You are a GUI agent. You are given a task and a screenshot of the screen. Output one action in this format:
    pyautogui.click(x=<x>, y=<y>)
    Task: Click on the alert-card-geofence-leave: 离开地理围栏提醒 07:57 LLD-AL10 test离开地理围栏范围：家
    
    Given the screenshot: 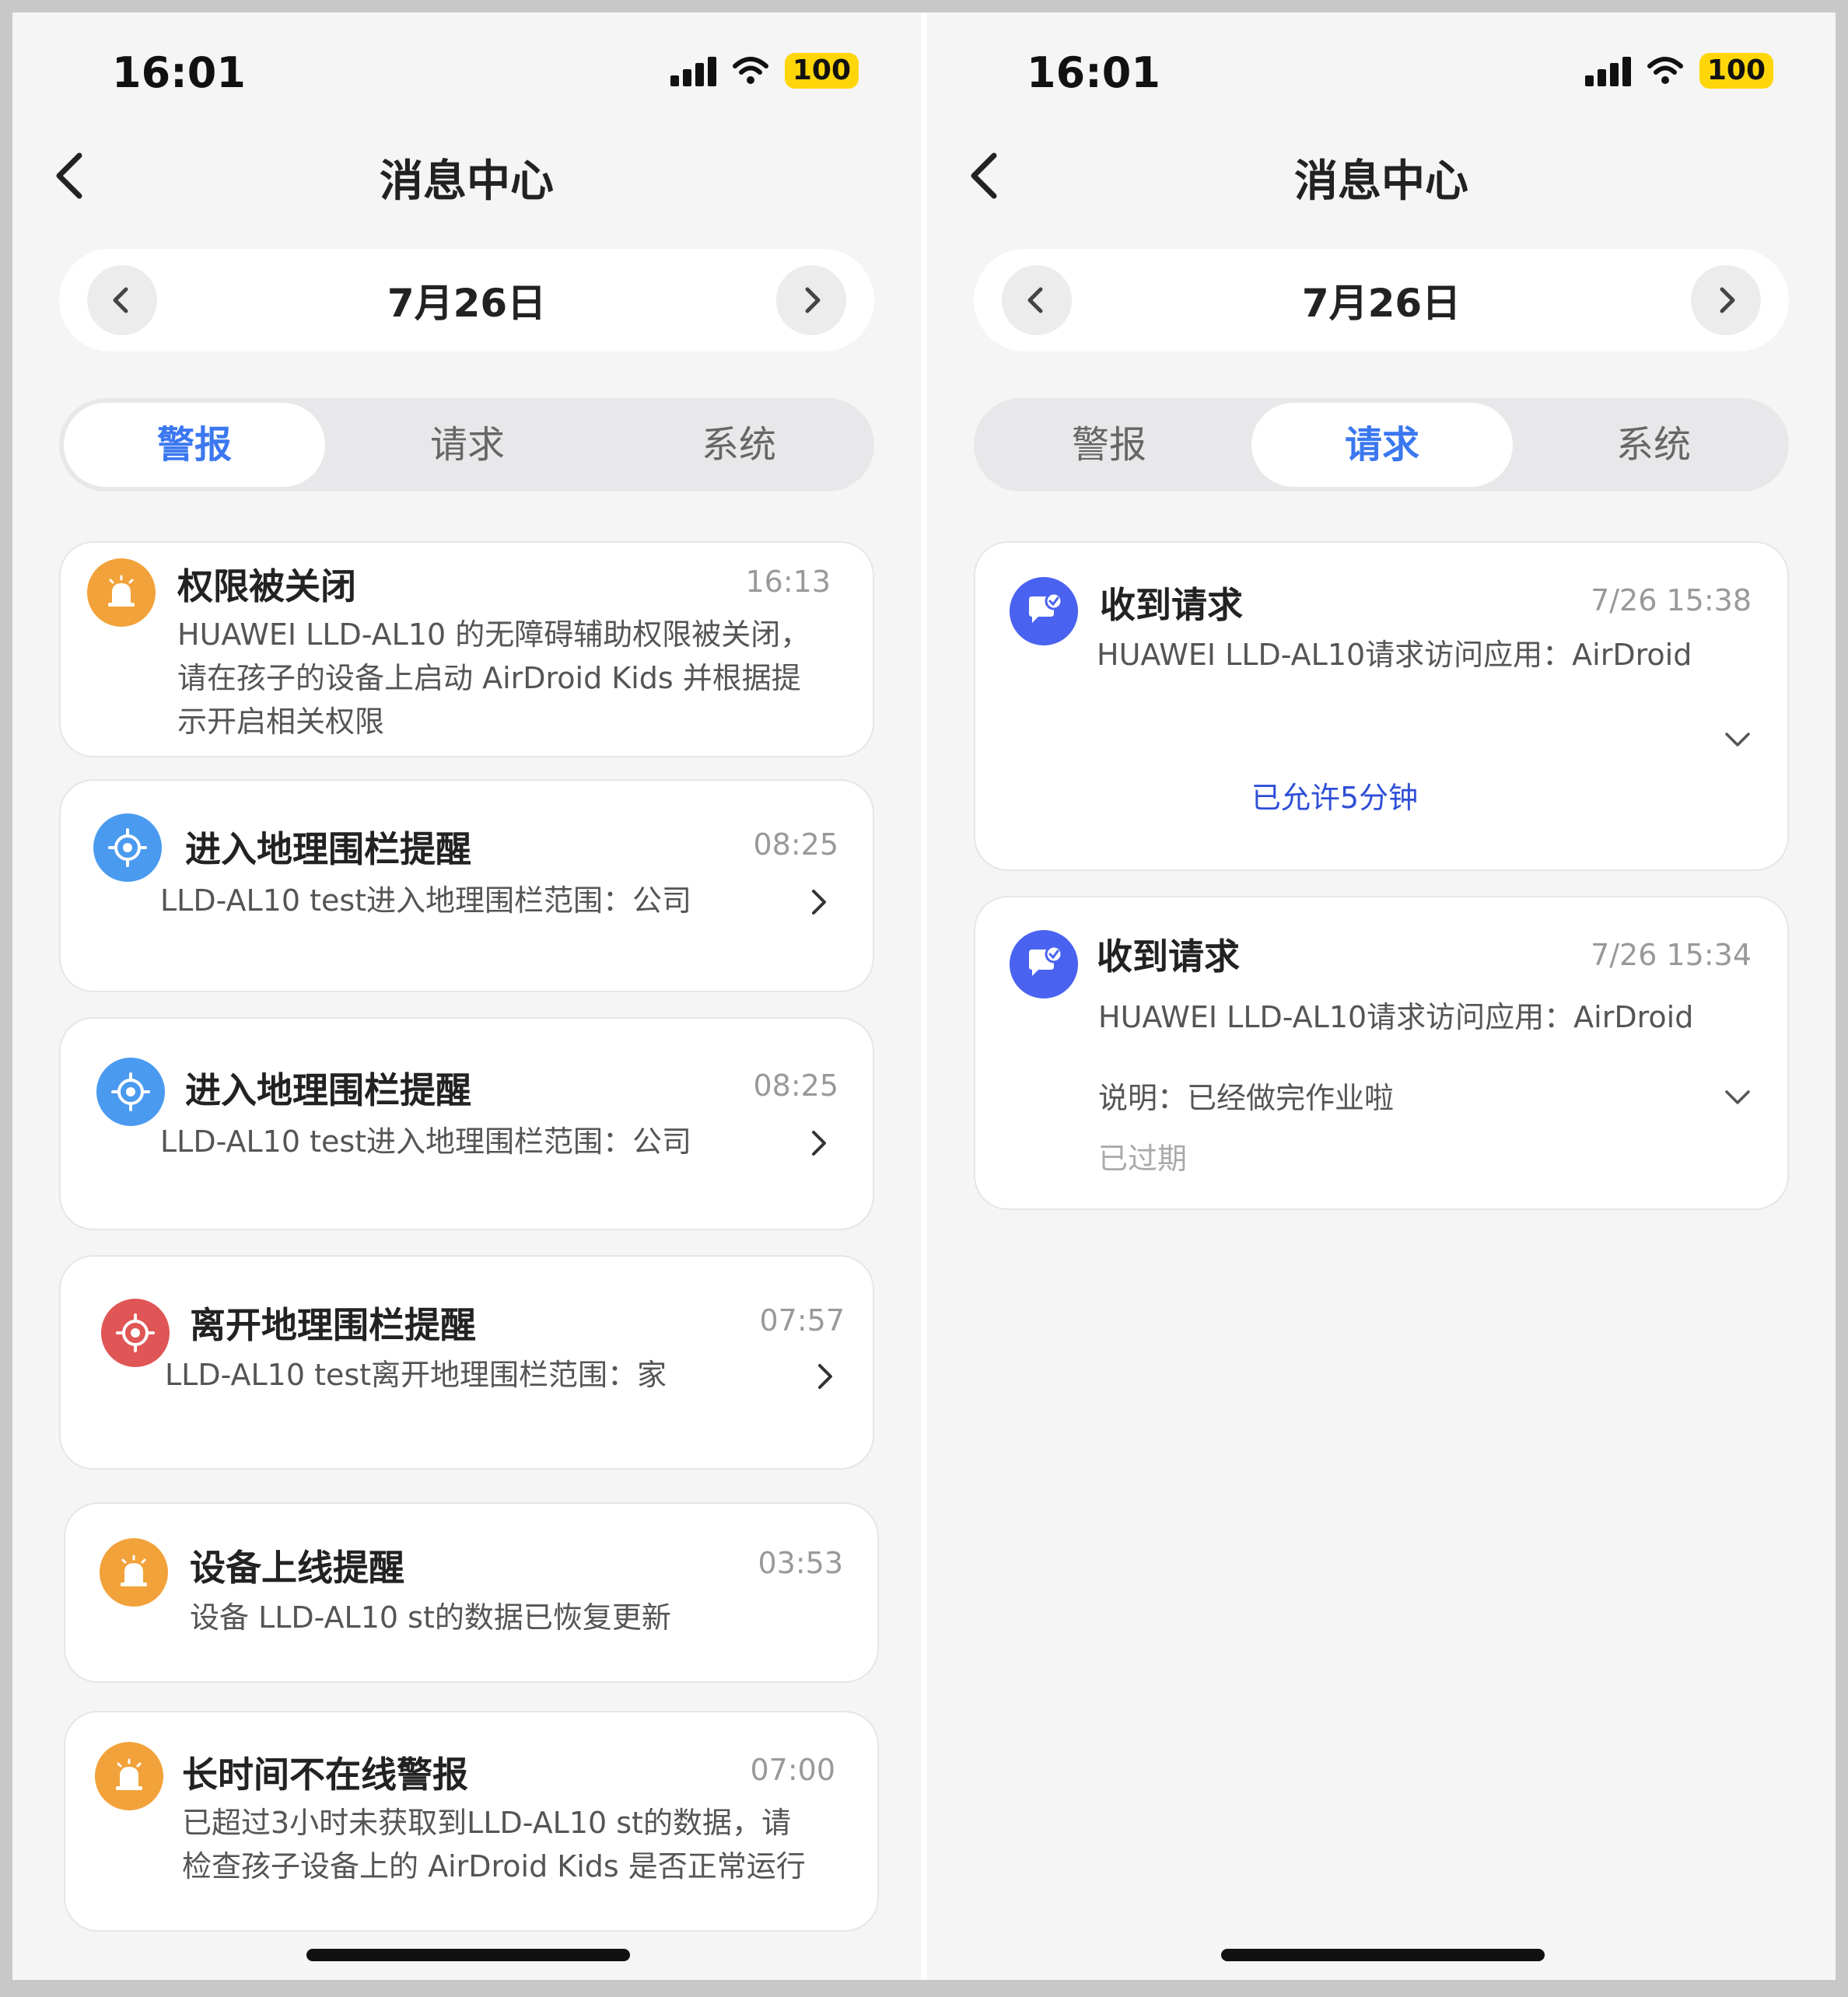 What is the action you would take?
    pyautogui.click(x=467, y=1362)
    